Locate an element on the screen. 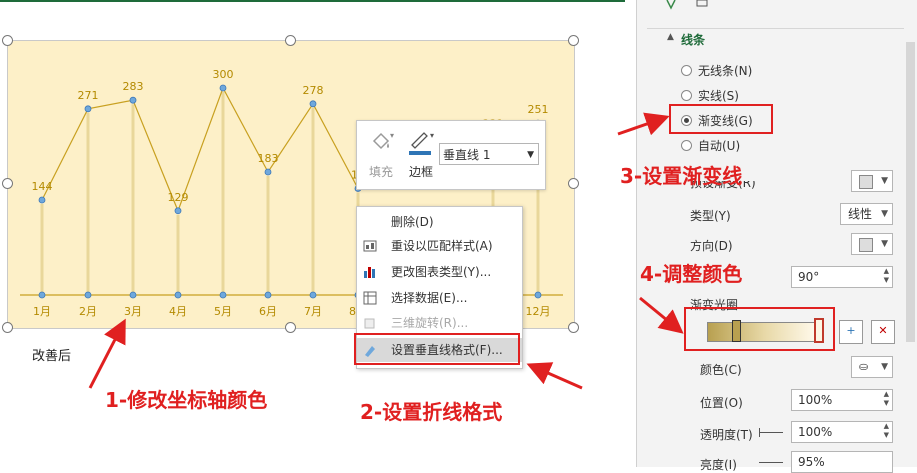 This screenshot has width=917, height=473. annotation-step2: 2-设置折线格式 is located at coordinates (431, 412).